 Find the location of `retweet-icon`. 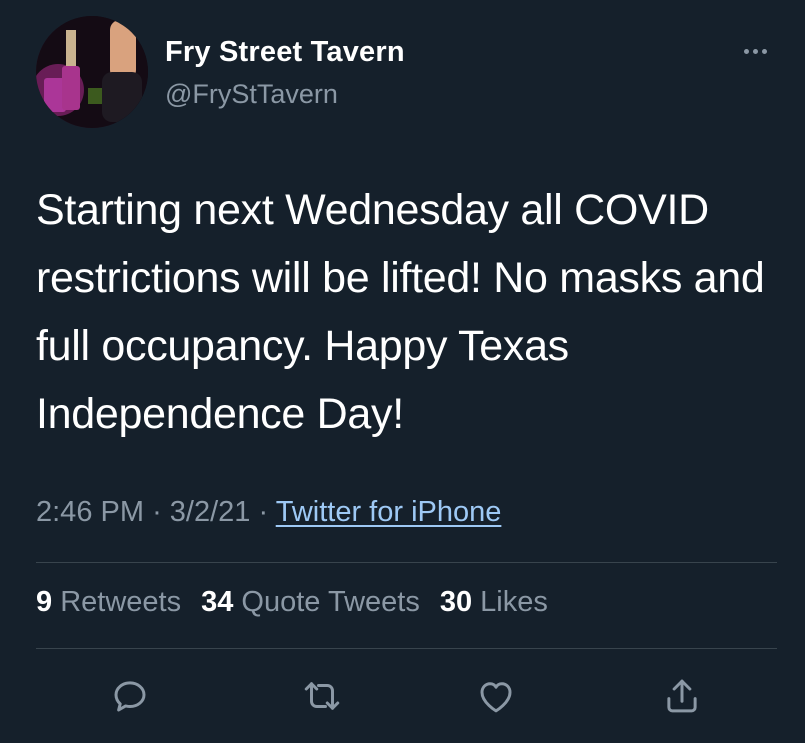

retweet-icon is located at coordinates (322, 696).